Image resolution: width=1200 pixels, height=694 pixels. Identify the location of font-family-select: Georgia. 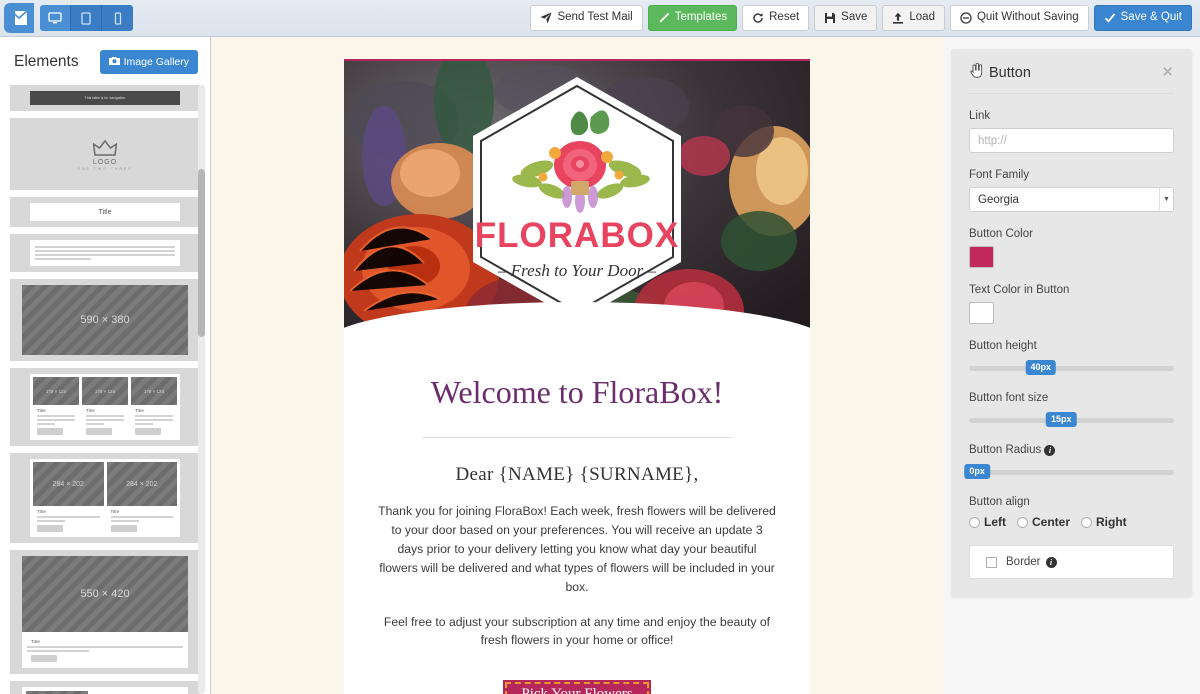
(1071, 199).